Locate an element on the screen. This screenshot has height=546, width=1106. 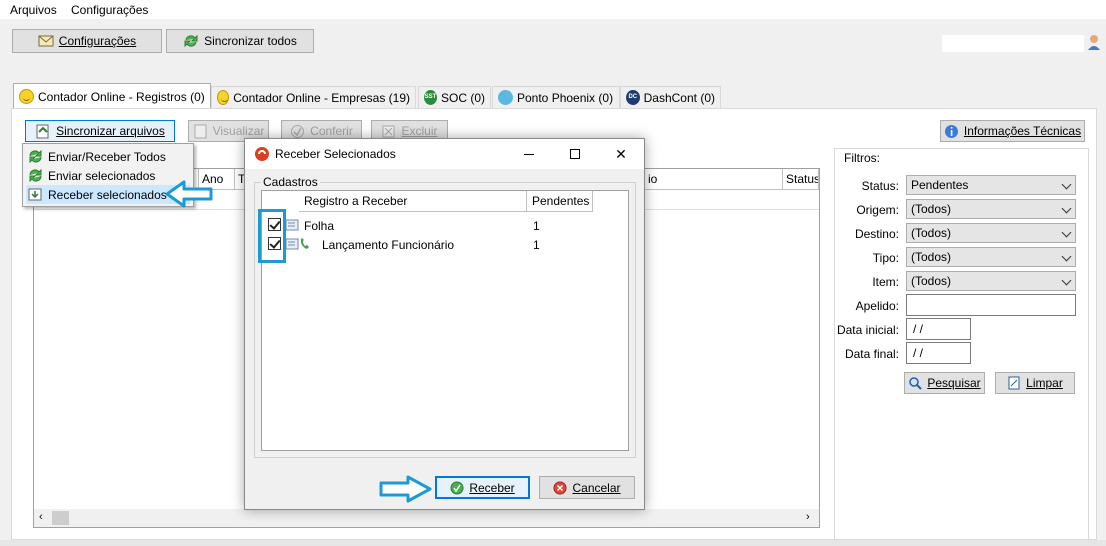
grid-header-io: io is located at coordinates (714, 179).